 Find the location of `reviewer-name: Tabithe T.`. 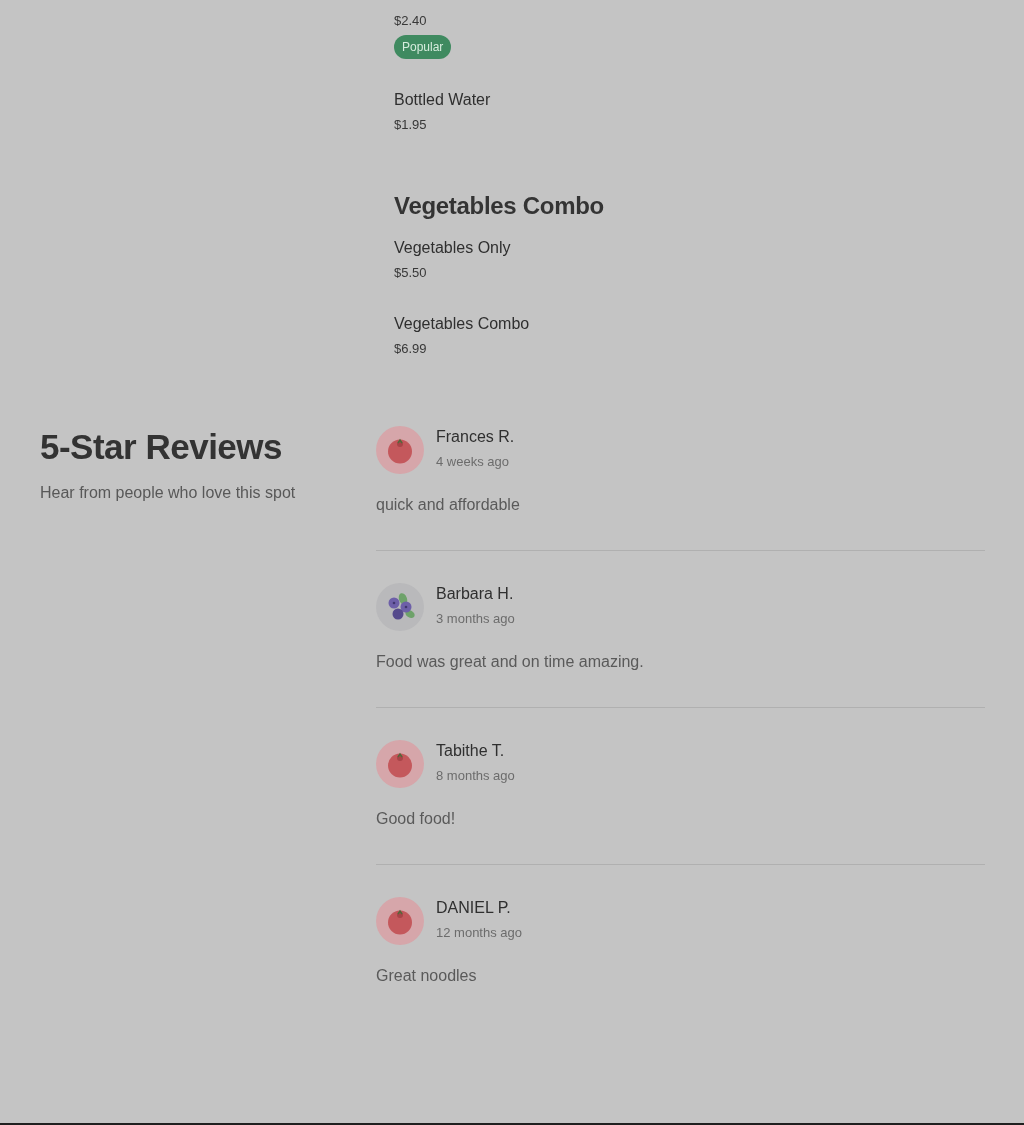

reviewer-name: Tabithe T. is located at coordinates (471, 751).